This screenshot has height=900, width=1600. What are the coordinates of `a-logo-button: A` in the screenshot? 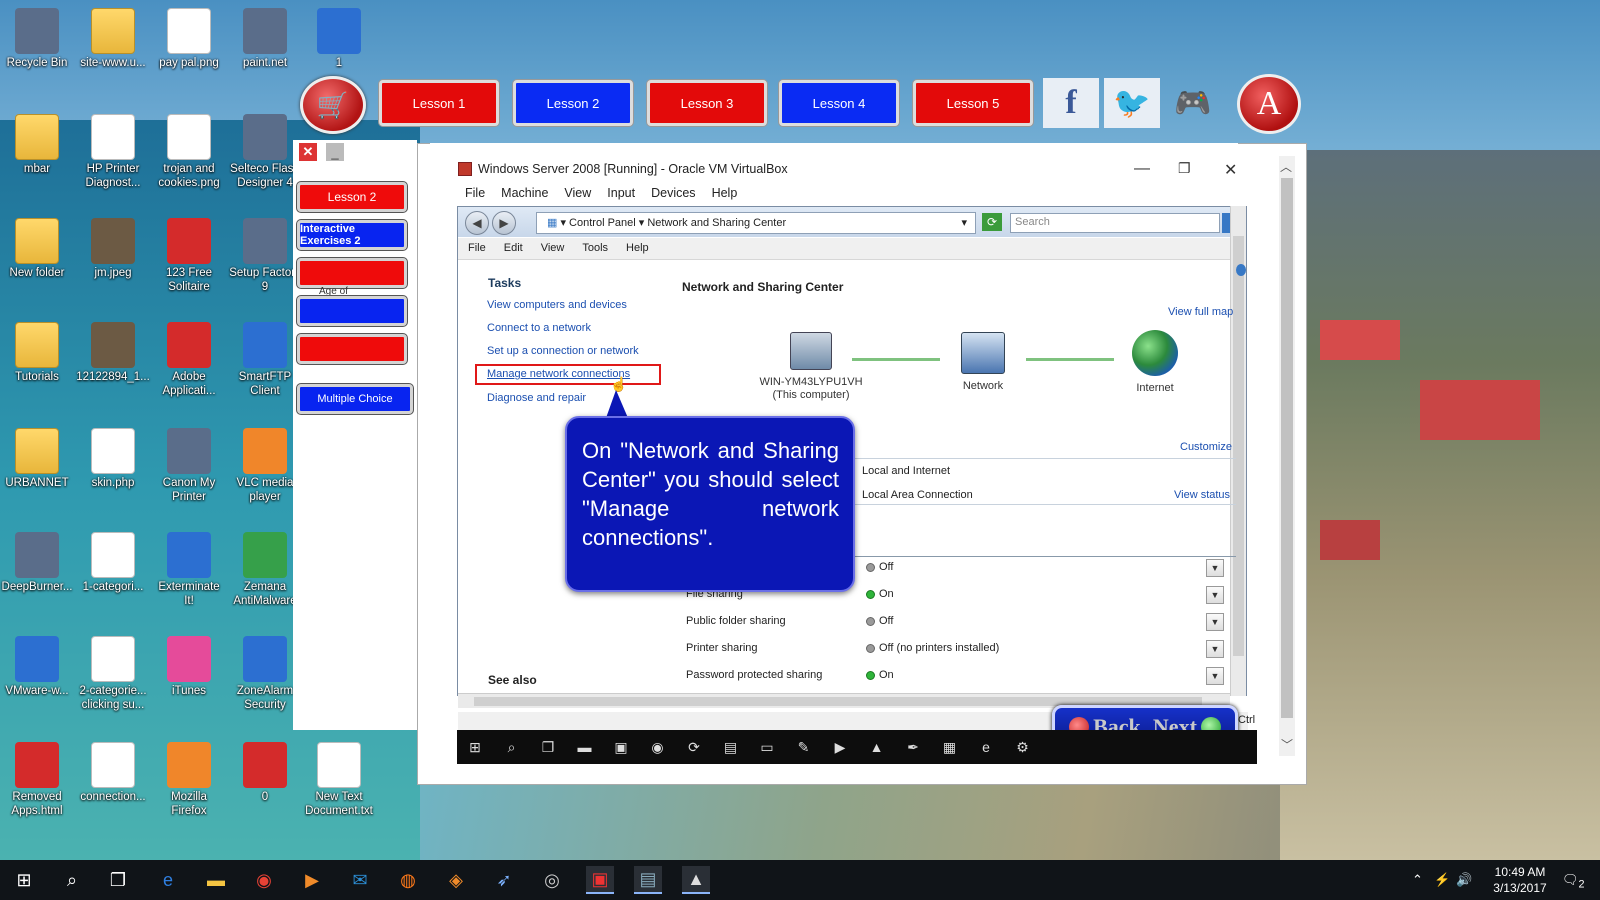 It's located at (1269, 104).